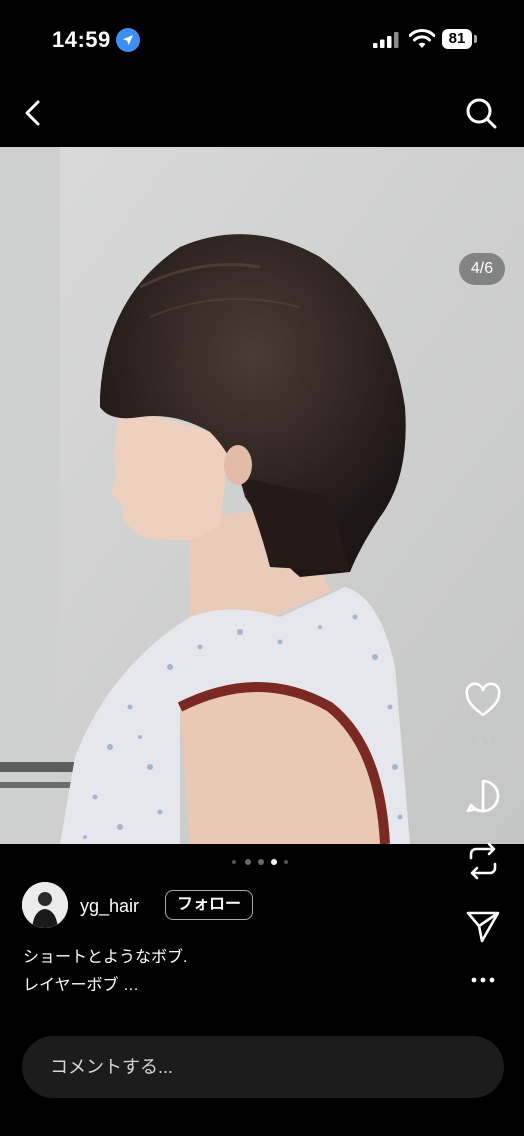  I want to click on battery-level: 81, so click(457, 38).